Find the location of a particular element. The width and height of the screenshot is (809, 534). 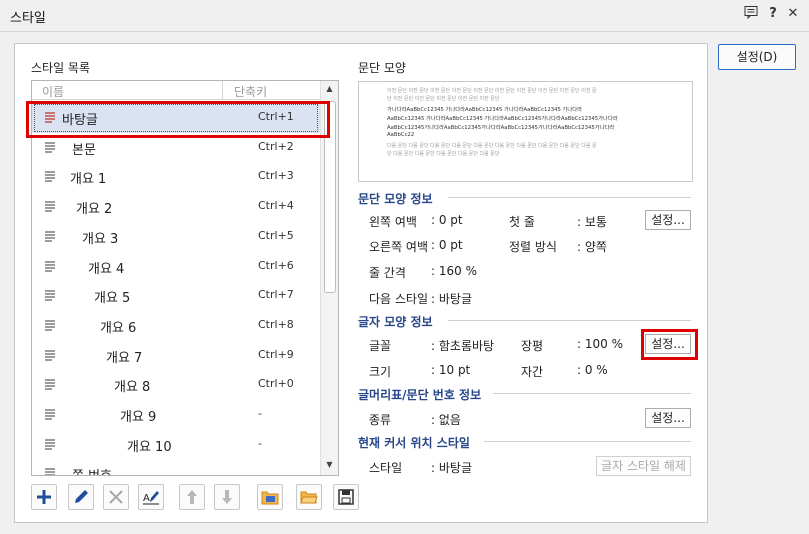

cursor-style-label: 스타일 is located at coordinates (386, 468).